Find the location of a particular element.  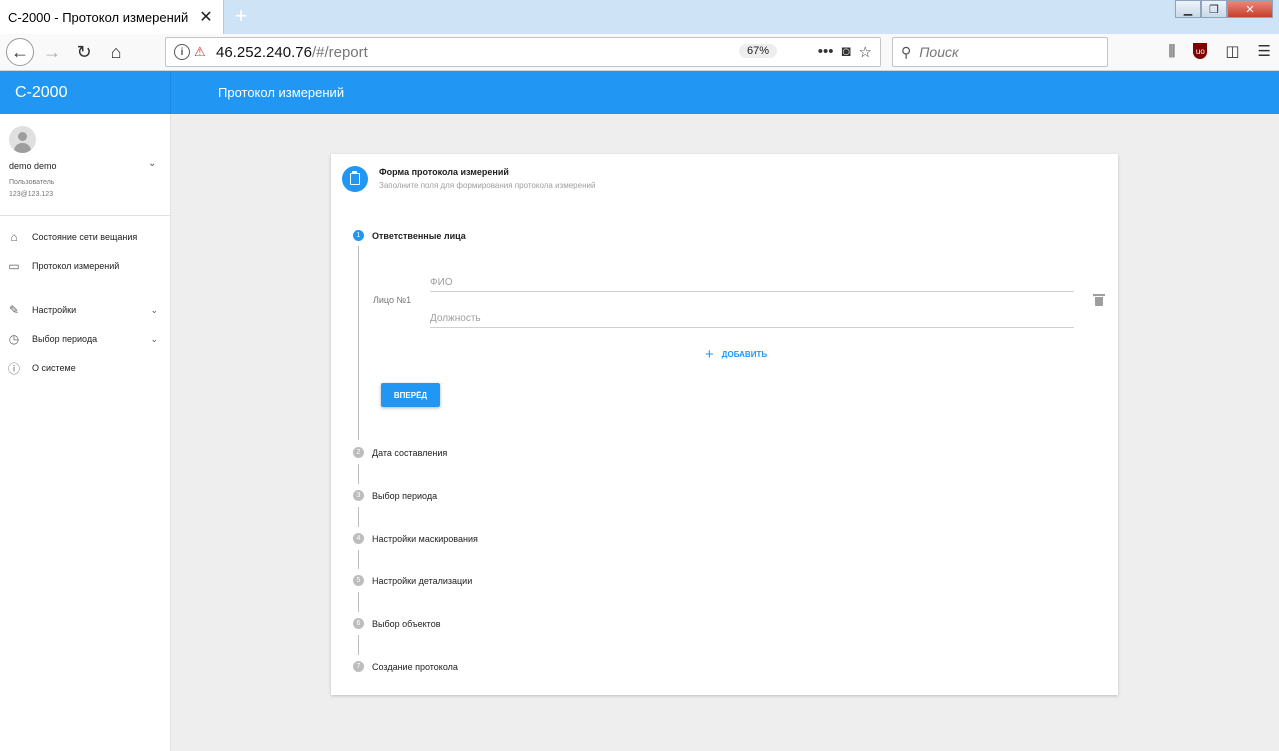

step-number: 4 is located at coordinates (358, 538).